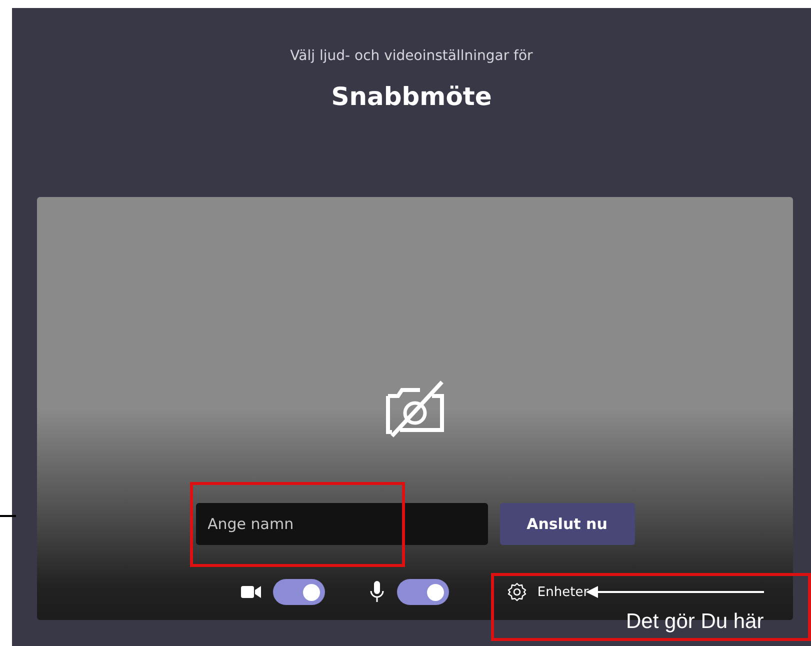  What do you see at coordinates (548, 592) in the screenshot?
I see `devices-button: Enheter` at bounding box center [548, 592].